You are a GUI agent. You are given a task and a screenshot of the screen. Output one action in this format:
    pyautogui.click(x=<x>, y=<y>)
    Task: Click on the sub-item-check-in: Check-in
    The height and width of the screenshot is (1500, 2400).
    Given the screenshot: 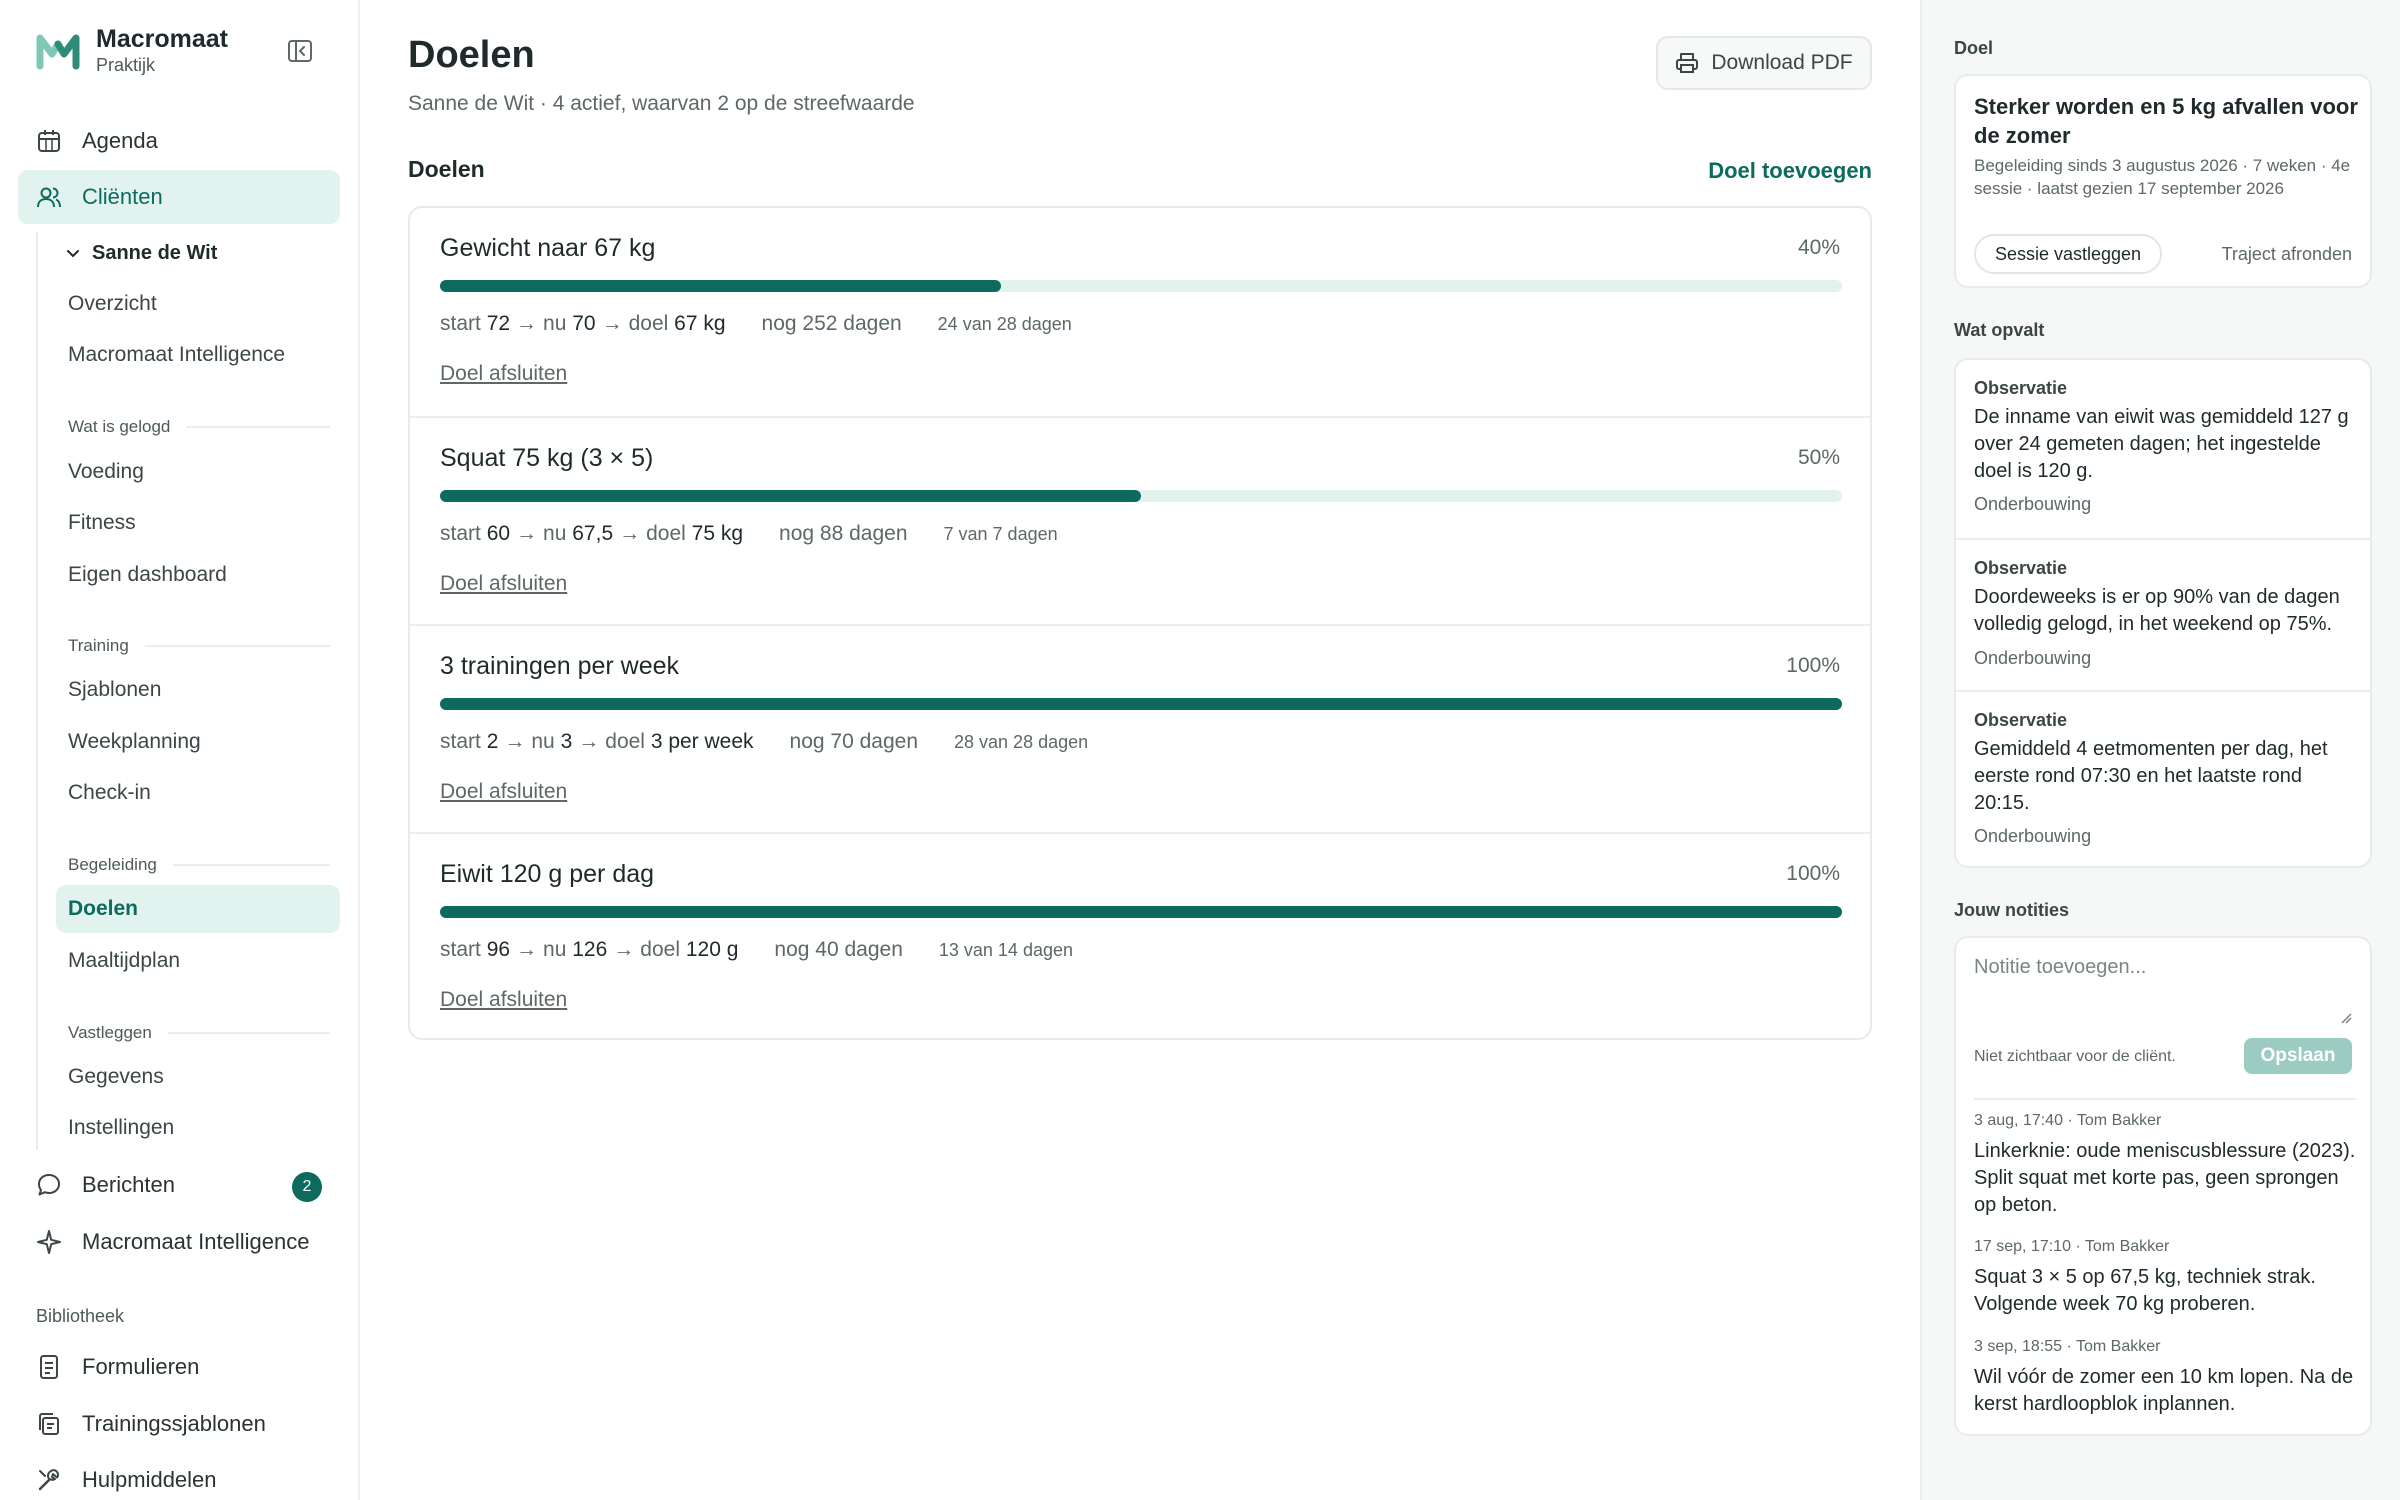 What is the action you would take?
    pyautogui.click(x=198, y=793)
    